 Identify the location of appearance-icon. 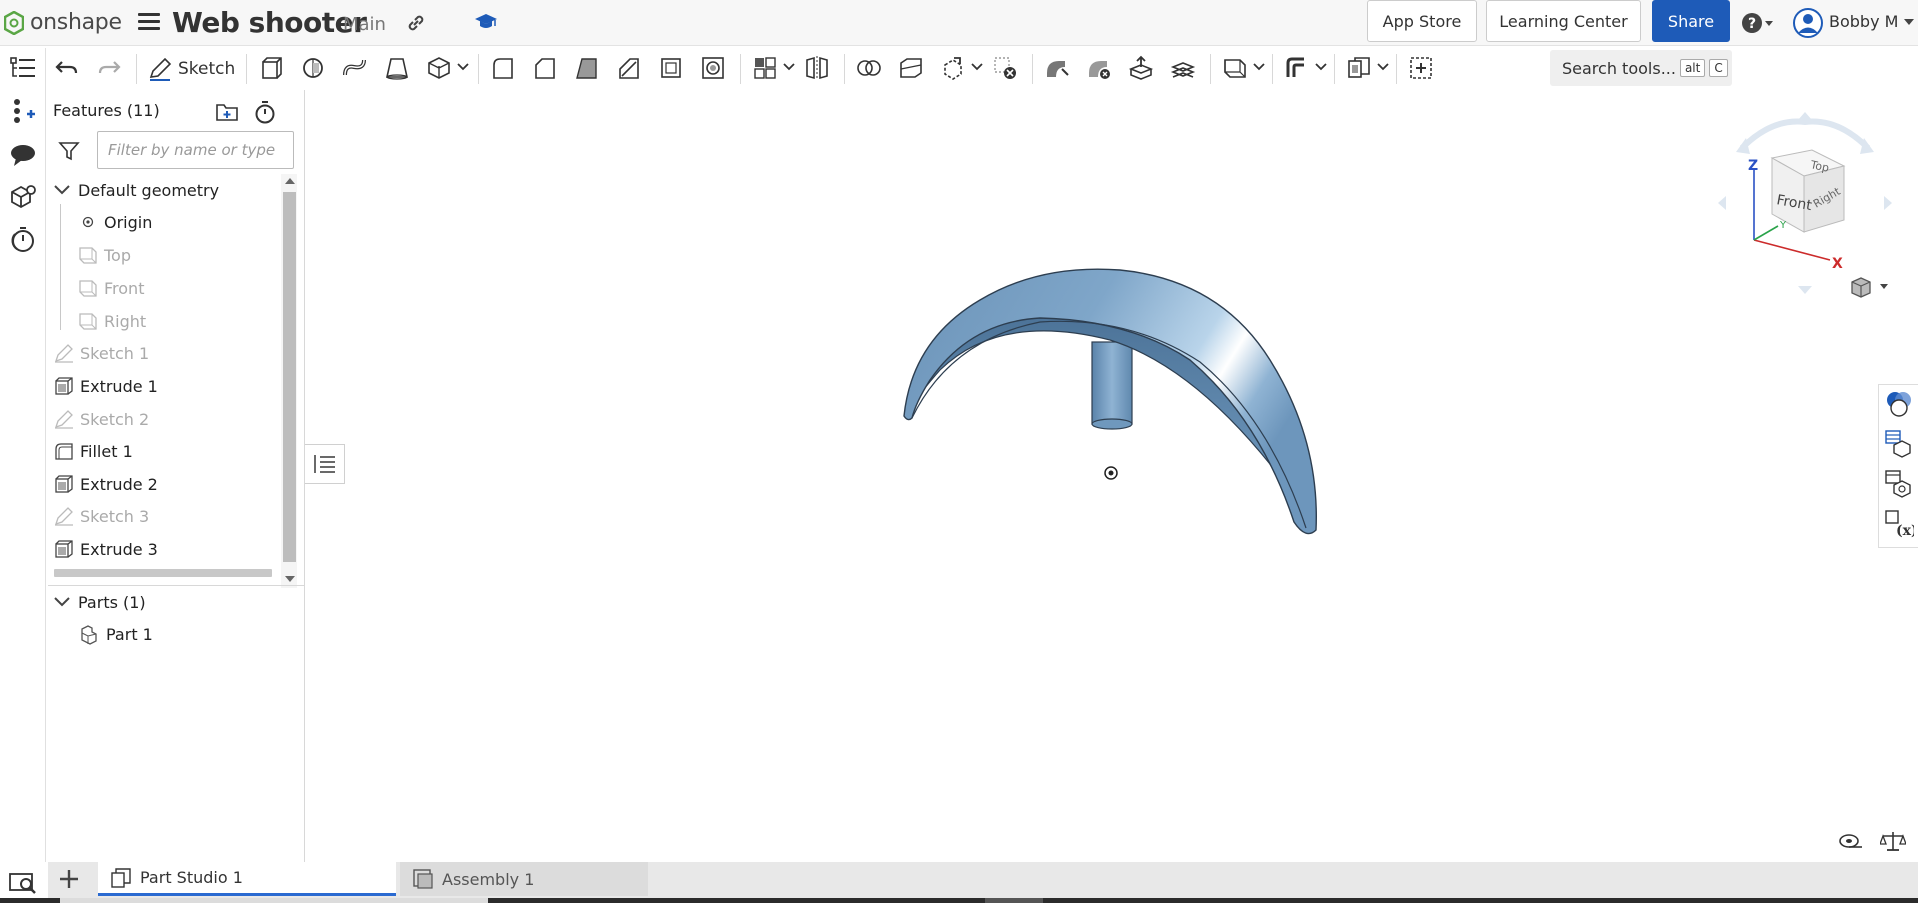
(1899, 404).